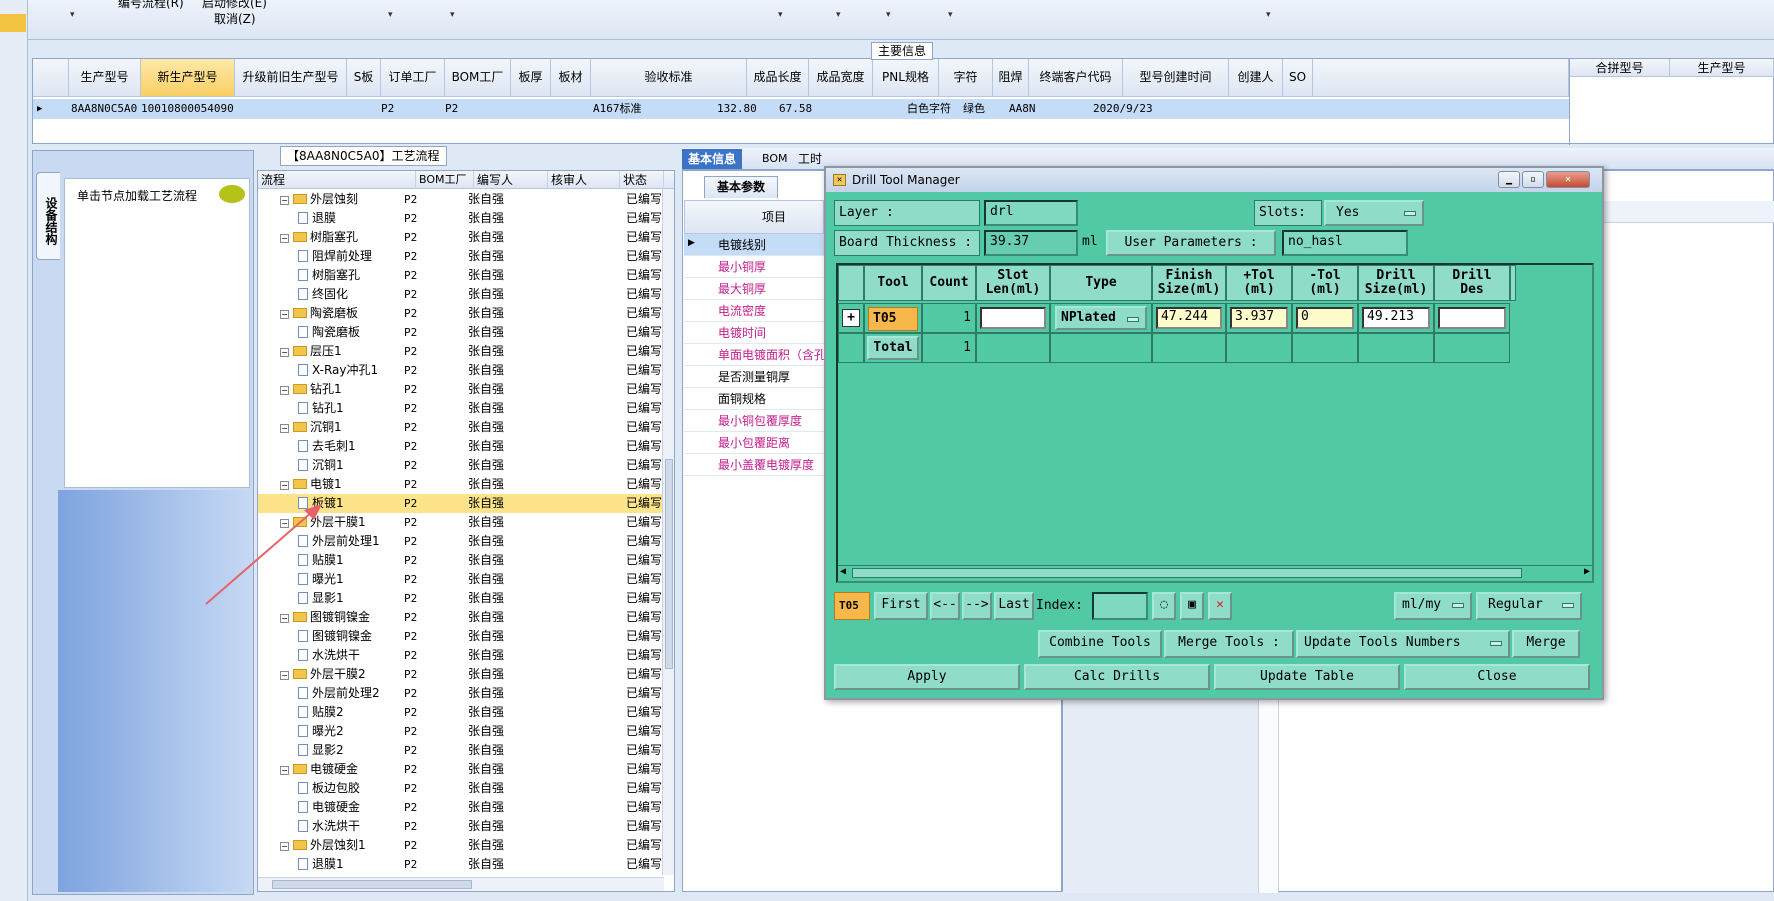  I want to click on merge-button: Merge, so click(1546, 644).